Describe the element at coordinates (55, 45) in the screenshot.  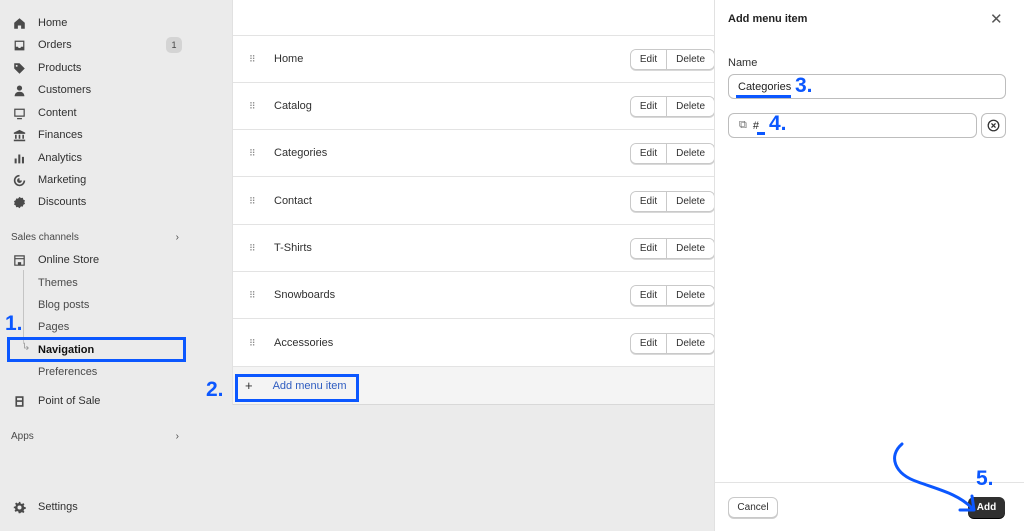
I see `sidebar-item-label: Orders` at that location.